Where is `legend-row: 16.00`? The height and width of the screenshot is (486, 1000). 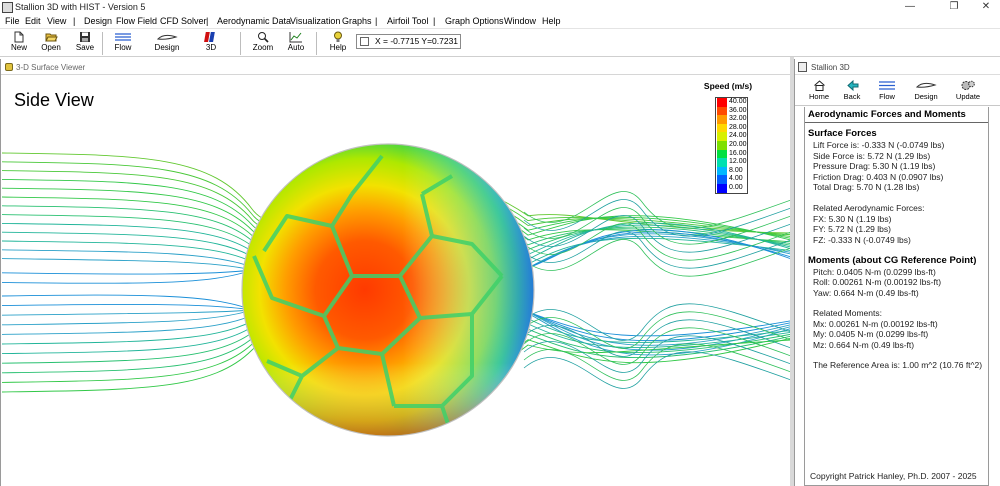 legend-row: 16.00 is located at coordinates (731, 154).